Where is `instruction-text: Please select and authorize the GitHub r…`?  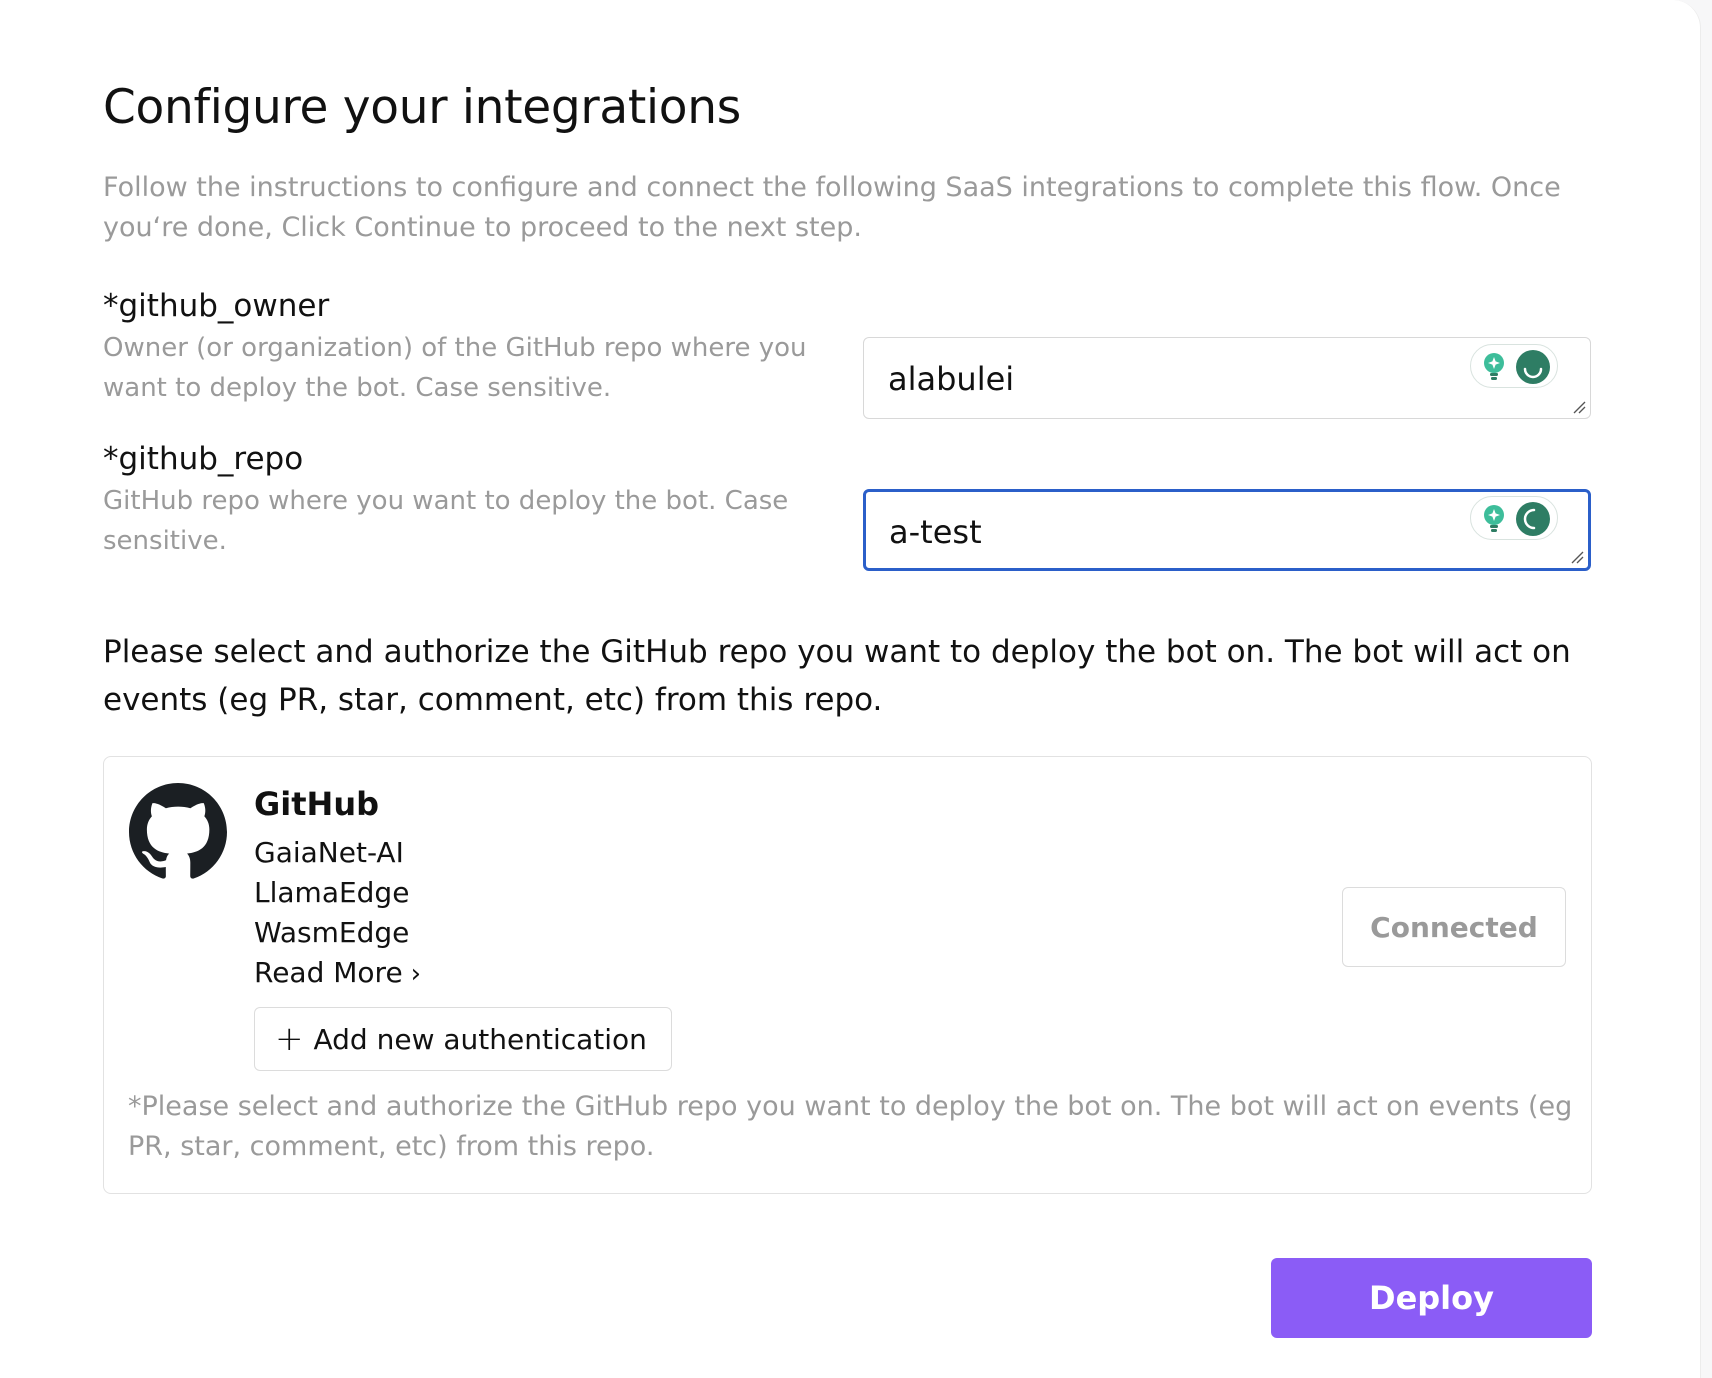 instruction-text: Please select and authorize the GitHub r… is located at coordinates (837, 676).